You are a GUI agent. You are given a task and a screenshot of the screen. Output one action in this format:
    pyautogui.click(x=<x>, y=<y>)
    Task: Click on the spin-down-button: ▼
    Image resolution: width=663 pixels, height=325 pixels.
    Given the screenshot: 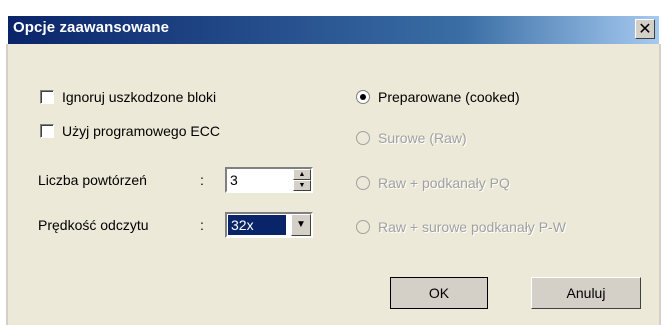 What is the action you would take?
    pyautogui.click(x=302, y=185)
    